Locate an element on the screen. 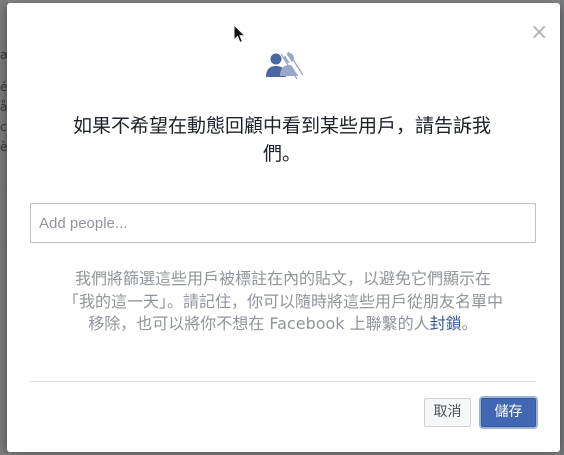 The image size is (564, 455). dialog-headline: 如果不希望在動態回顧中看到某些用戶，請告訴我們。 is located at coordinates (281, 140).